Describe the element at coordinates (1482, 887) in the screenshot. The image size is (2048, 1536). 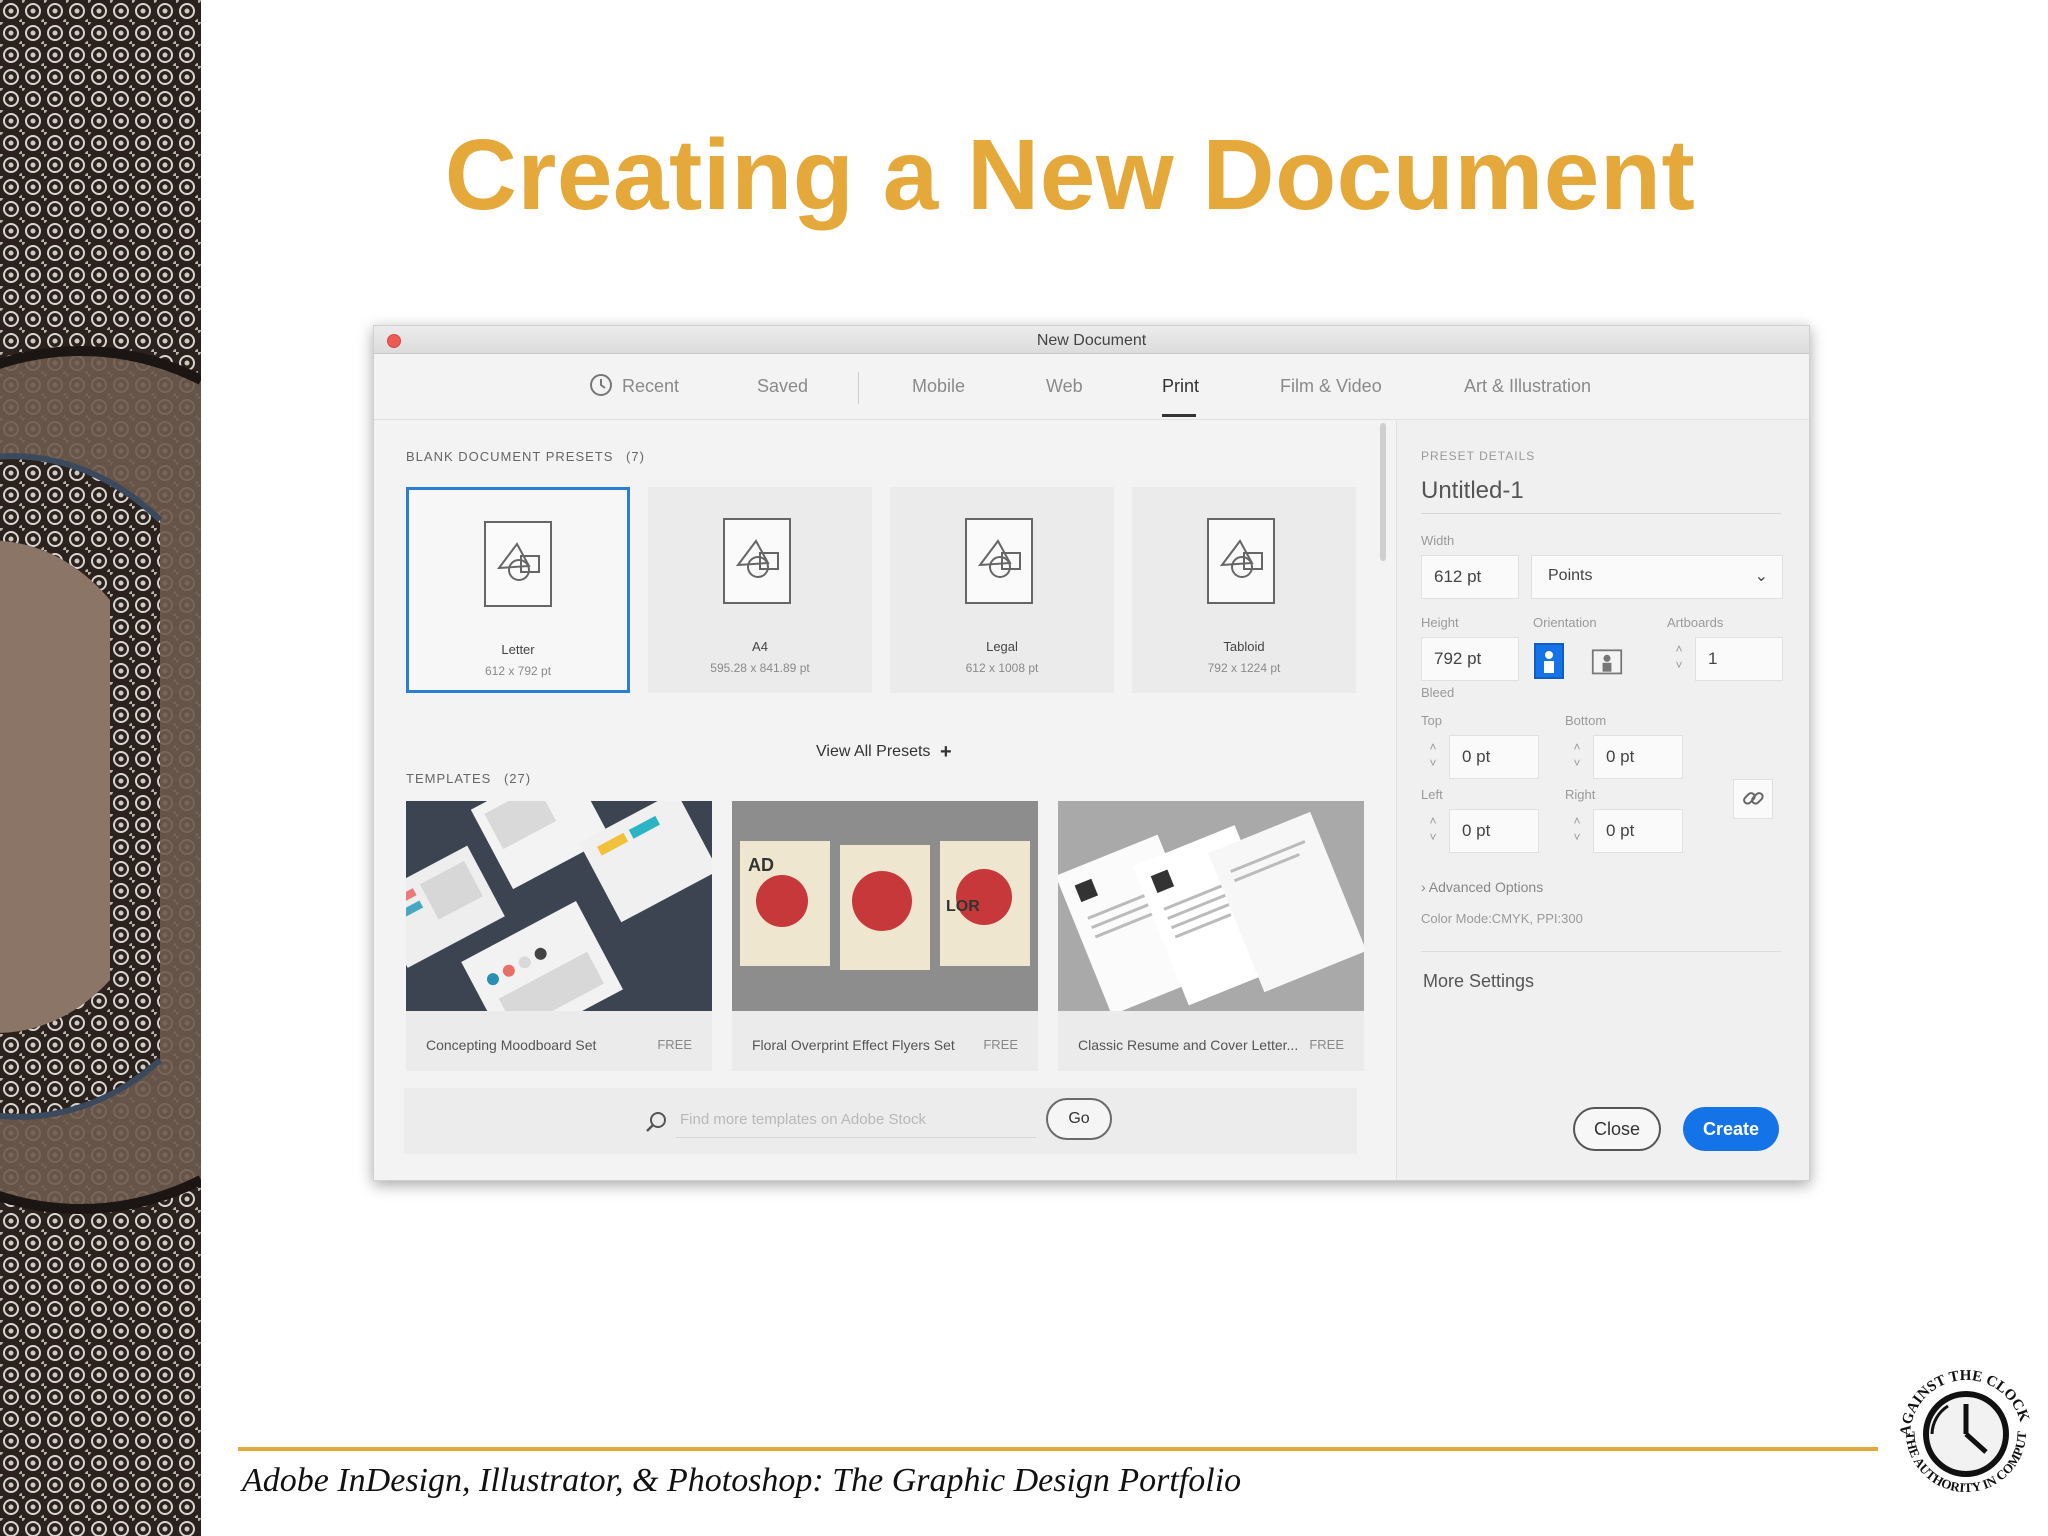
I see `advanced-options-toggle: › Advanced Options` at that location.